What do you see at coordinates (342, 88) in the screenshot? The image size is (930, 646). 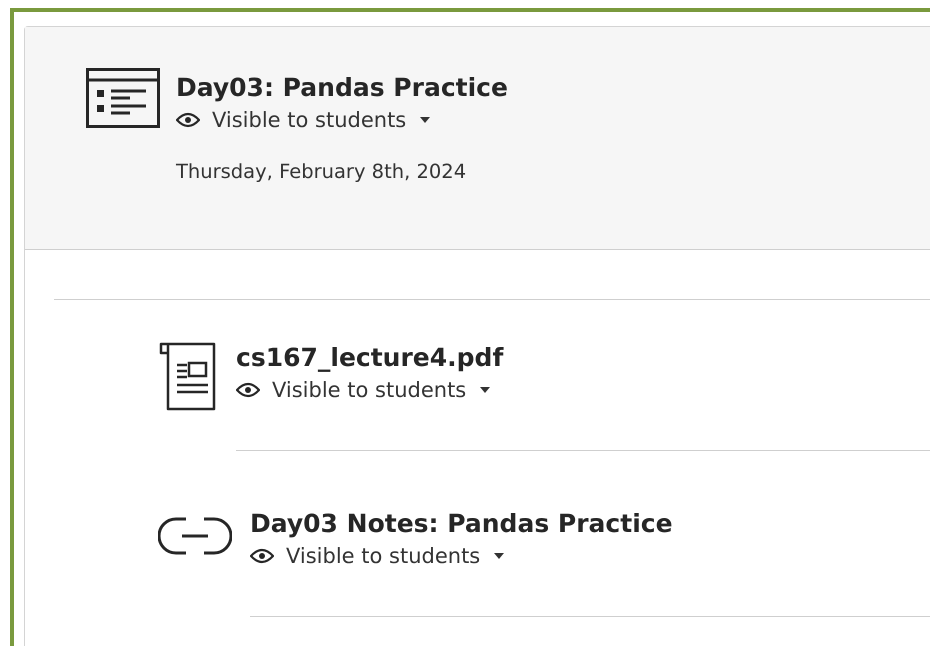 I see `module-title: Day03: Pandas Practice` at bounding box center [342, 88].